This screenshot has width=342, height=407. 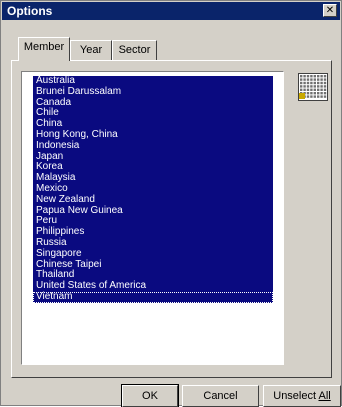 What do you see at coordinates (30, 11) in the screenshot?
I see `dialog-title: Options` at bounding box center [30, 11].